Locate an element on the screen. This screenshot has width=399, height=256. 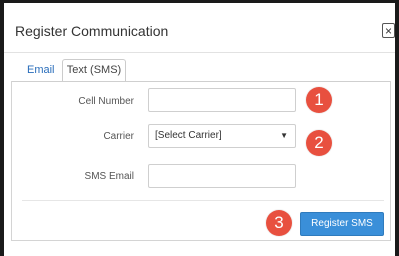
cell-number-input is located at coordinates (222, 100).